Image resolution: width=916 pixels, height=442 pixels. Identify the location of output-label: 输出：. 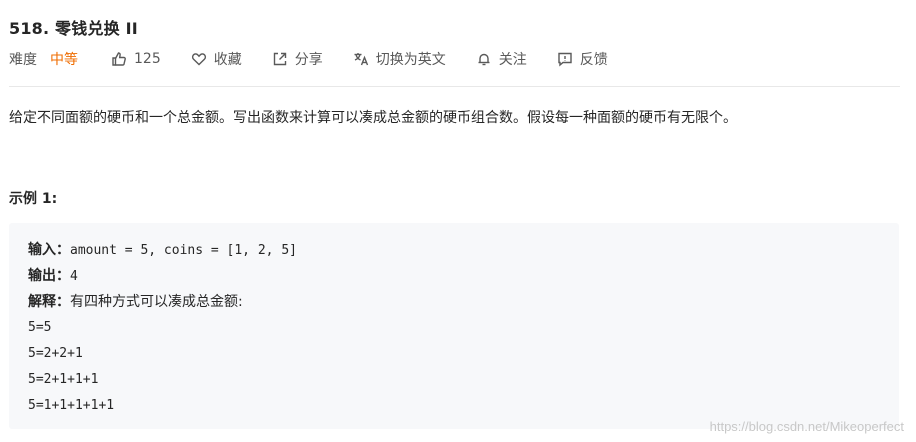
(49, 276).